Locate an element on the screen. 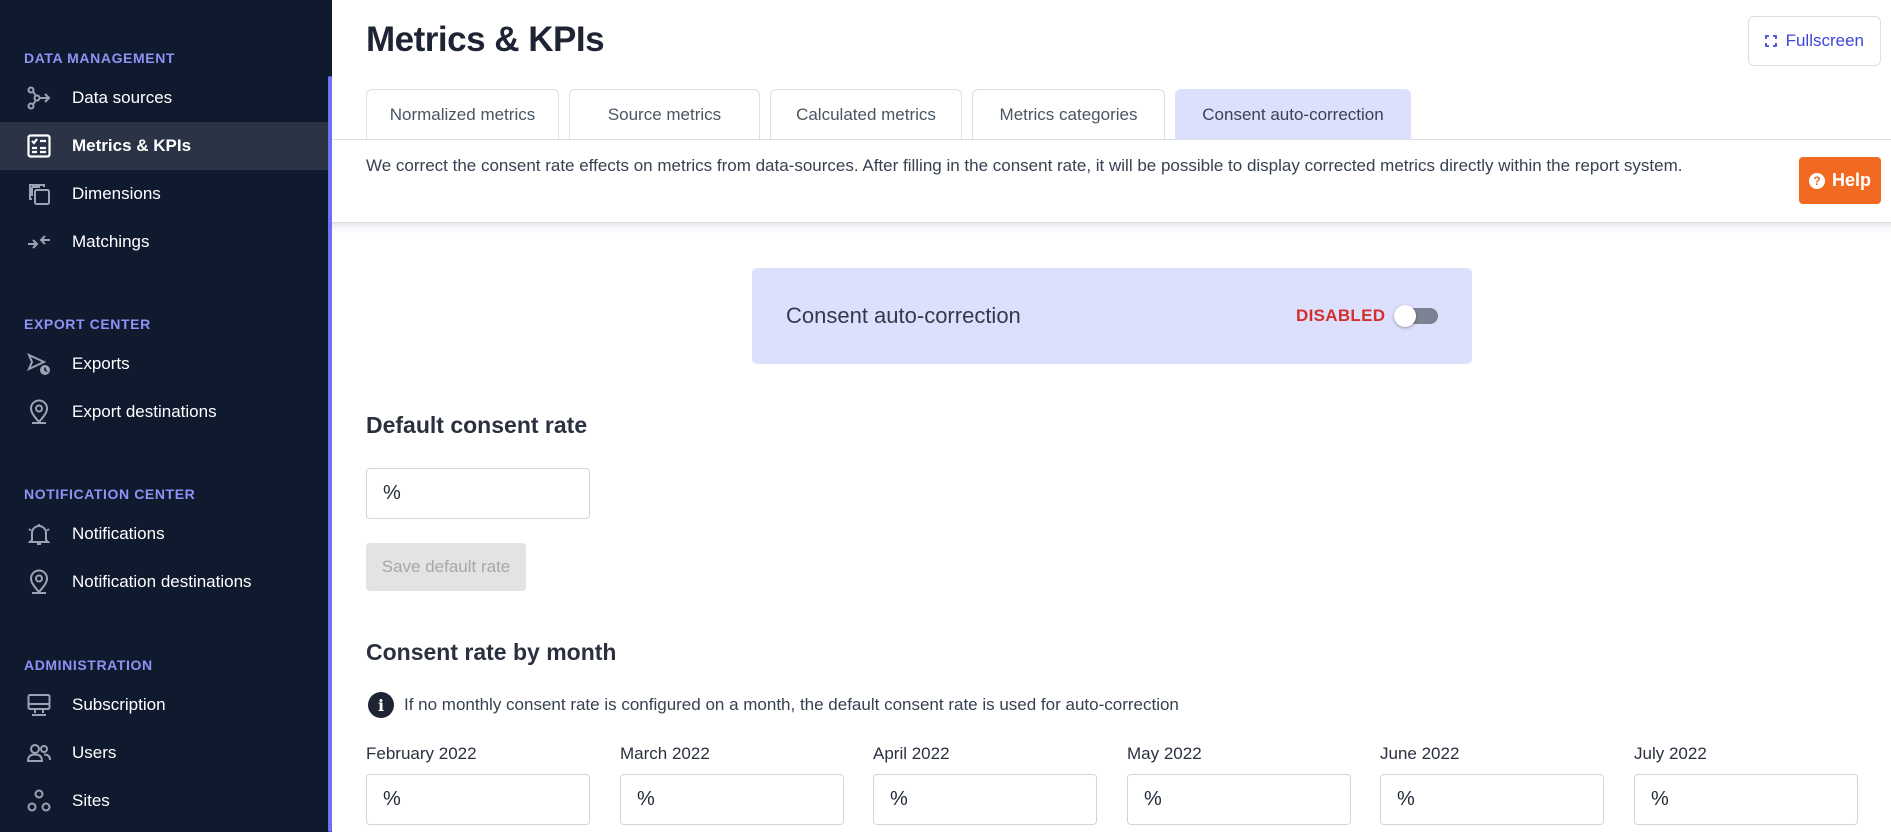 The width and height of the screenshot is (1891, 832). month-rate-field-july-2022: % is located at coordinates (1746, 799).